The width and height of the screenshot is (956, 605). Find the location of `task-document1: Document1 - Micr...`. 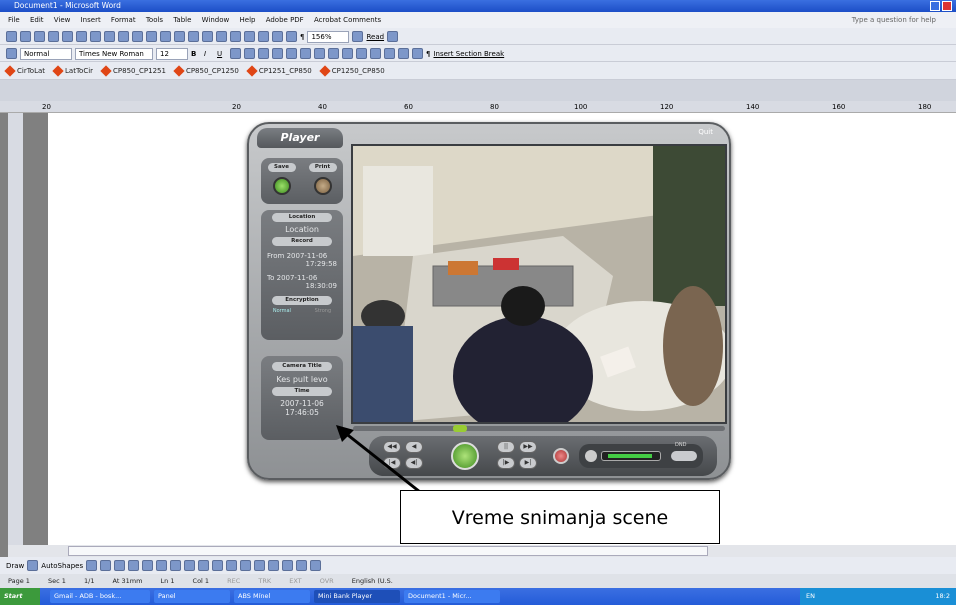

task-document1: Document1 - Micr... is located at coordinates (452, 596).